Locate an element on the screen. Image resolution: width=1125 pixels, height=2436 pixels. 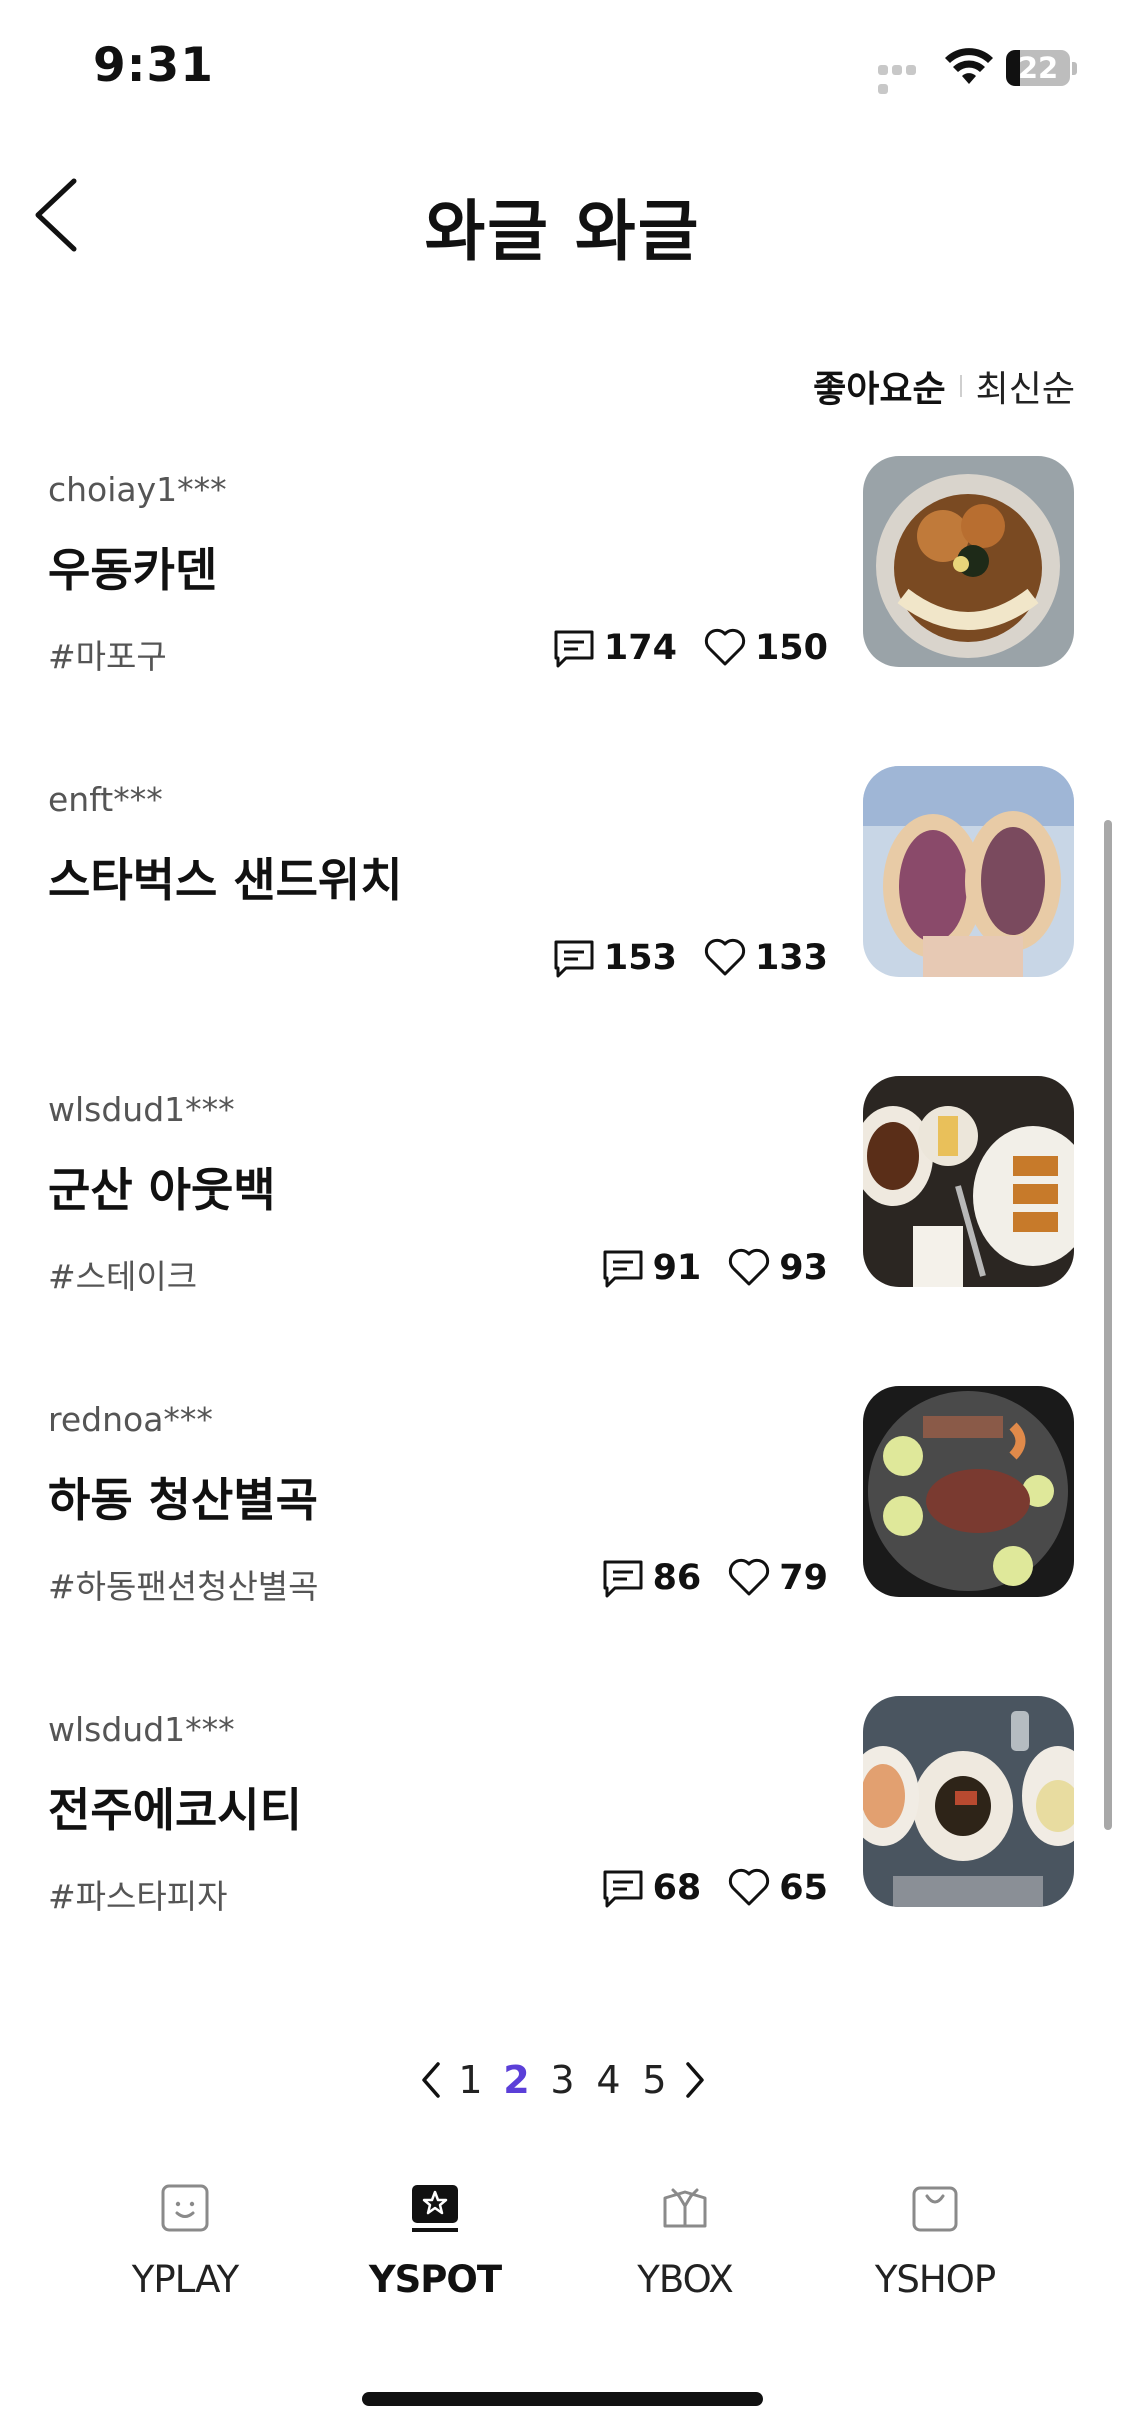
page-title: 와글 와글 is located at coordinates (562, 231).